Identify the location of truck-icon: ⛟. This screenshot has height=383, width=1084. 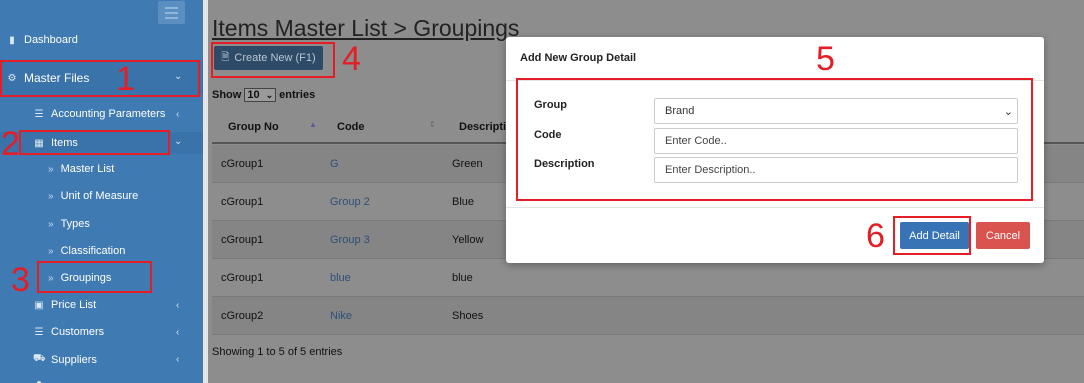
(39, 358).